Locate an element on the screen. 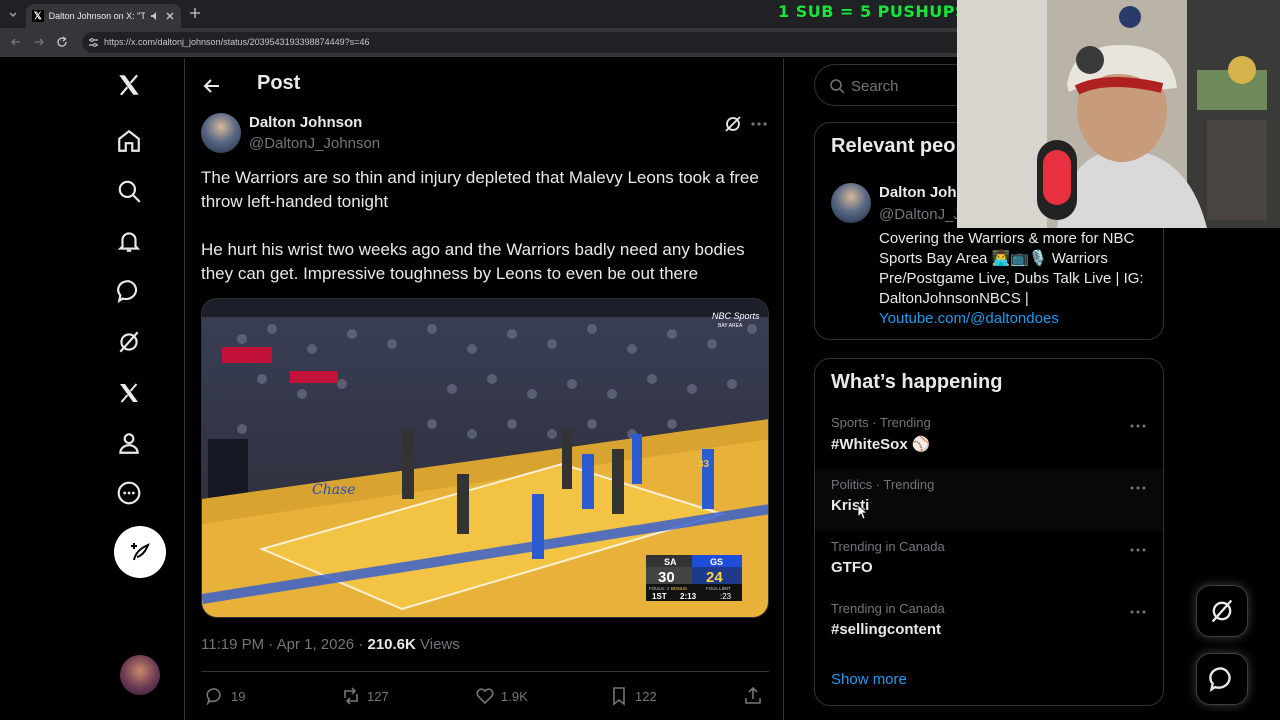 This screenshot has height=720, width=1280. bookmark-count: 122 is located at coordinates (646, 696).